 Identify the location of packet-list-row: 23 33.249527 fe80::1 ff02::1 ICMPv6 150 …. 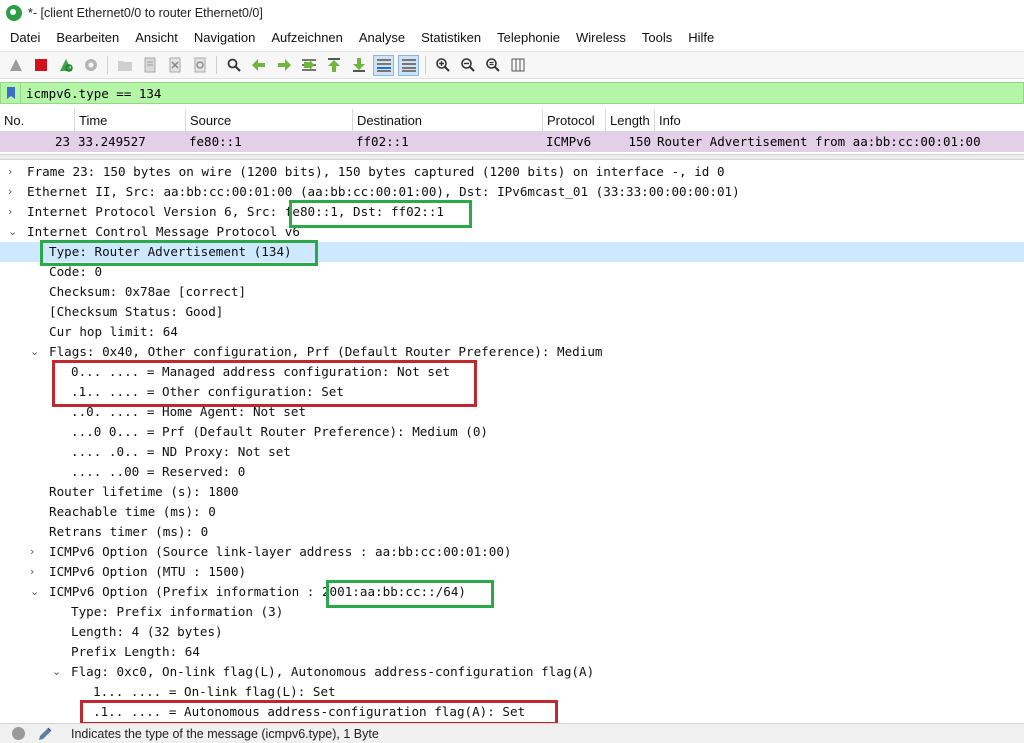
(512, 142).